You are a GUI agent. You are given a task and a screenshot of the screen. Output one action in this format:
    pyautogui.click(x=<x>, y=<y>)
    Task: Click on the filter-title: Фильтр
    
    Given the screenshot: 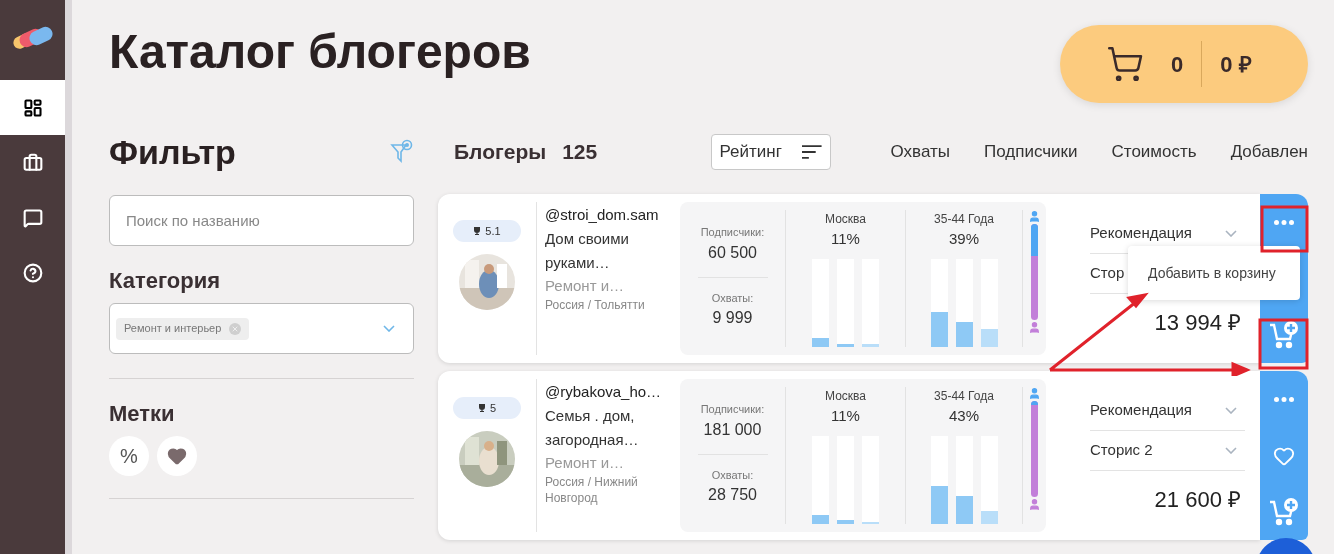 What is the action you would take?
    pyautogui.click(x=172, y=152)
    